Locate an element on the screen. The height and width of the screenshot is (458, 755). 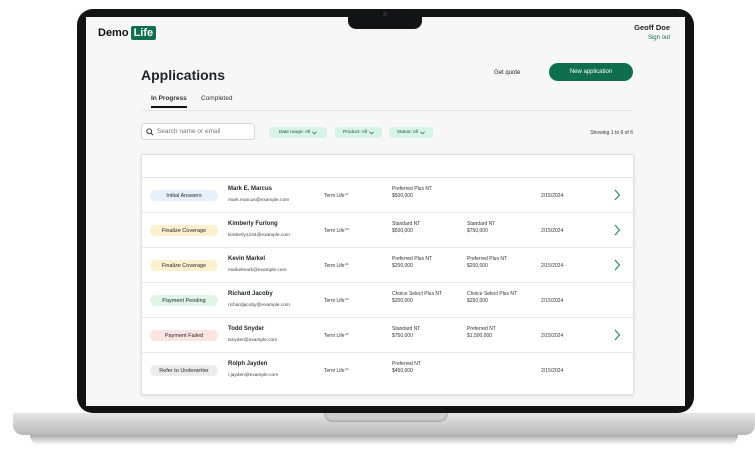
laptop-hinge-notch is located at coordinates (386, 417).